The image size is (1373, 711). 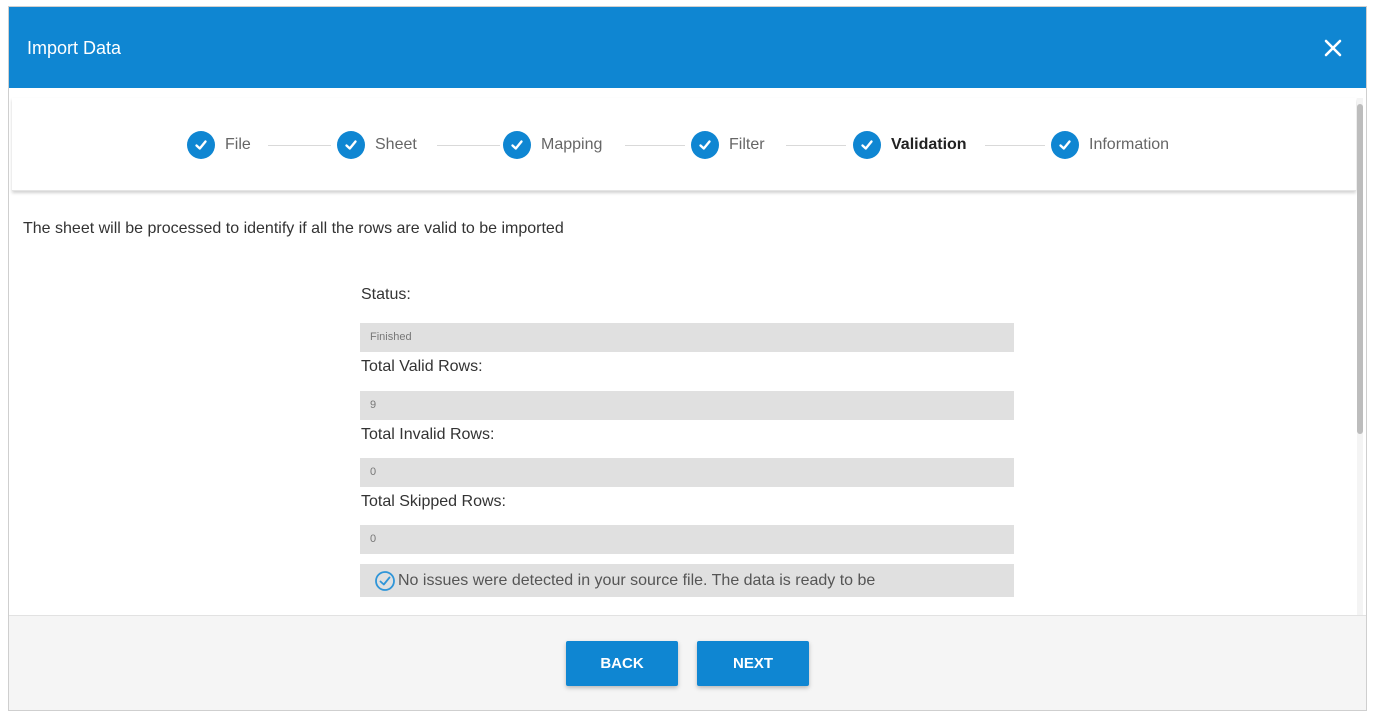 What do you see at coordinates (929, 144) in the screenshot?
I see `step-label: Validation` at bounding box center [929, 144].